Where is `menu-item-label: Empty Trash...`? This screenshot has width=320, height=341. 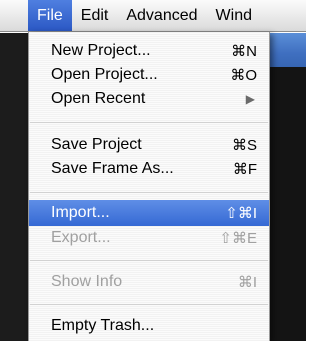
menu-item-label: Empty Trash... is located at coordinates (103, 325).